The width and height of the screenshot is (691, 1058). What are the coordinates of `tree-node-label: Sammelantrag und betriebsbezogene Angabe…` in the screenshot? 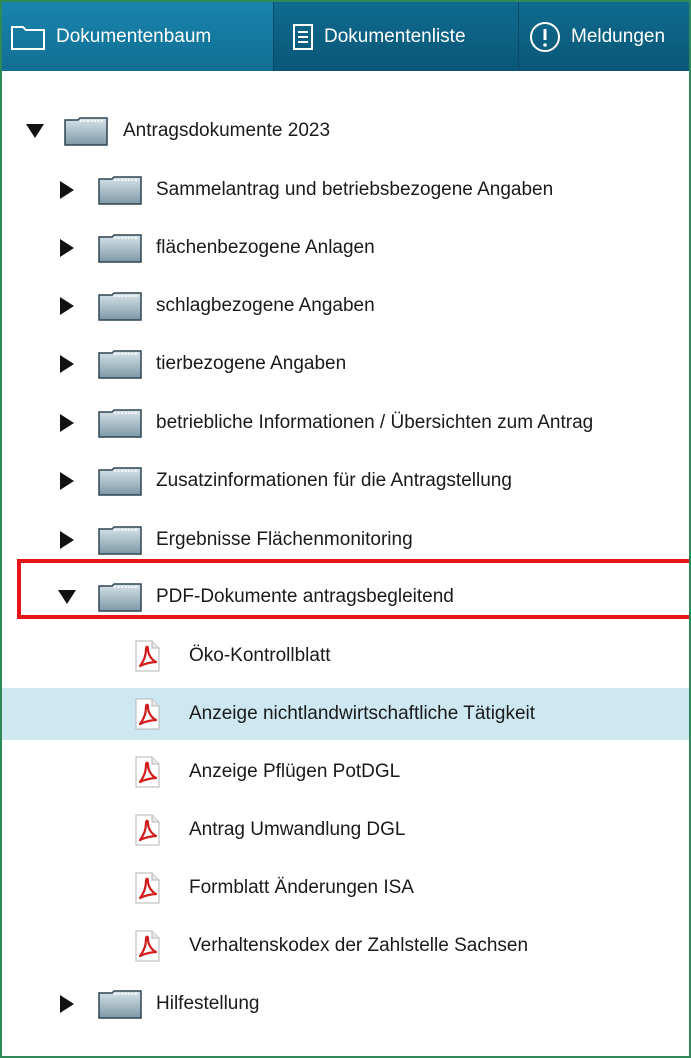 It's located at (355, 189).